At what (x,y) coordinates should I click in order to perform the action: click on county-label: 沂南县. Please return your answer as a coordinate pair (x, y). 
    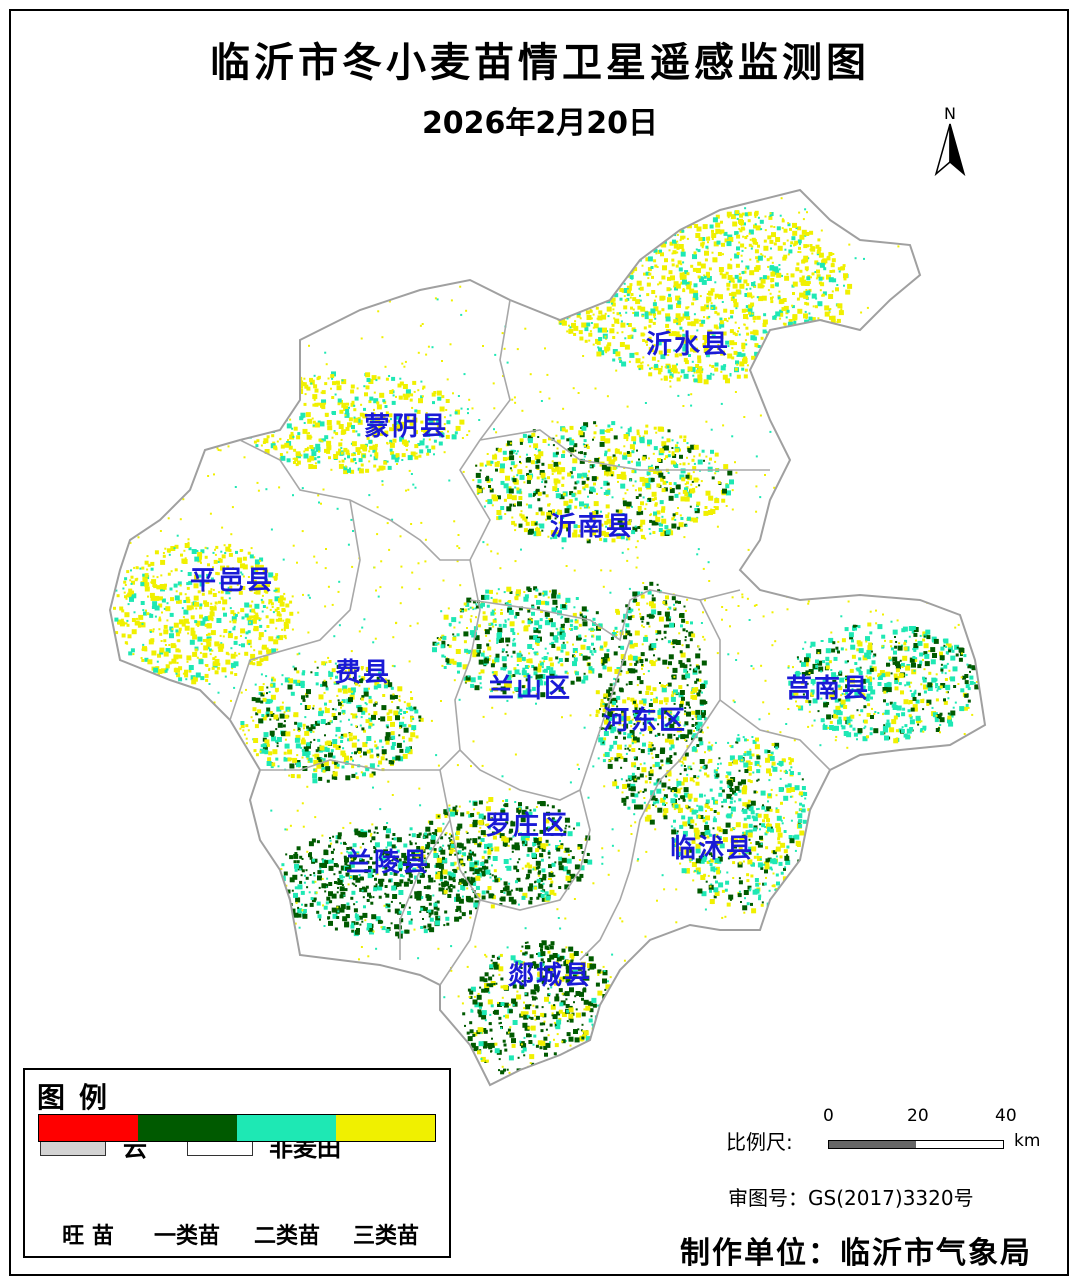
    Looking at the image, I should click on (592, 527).